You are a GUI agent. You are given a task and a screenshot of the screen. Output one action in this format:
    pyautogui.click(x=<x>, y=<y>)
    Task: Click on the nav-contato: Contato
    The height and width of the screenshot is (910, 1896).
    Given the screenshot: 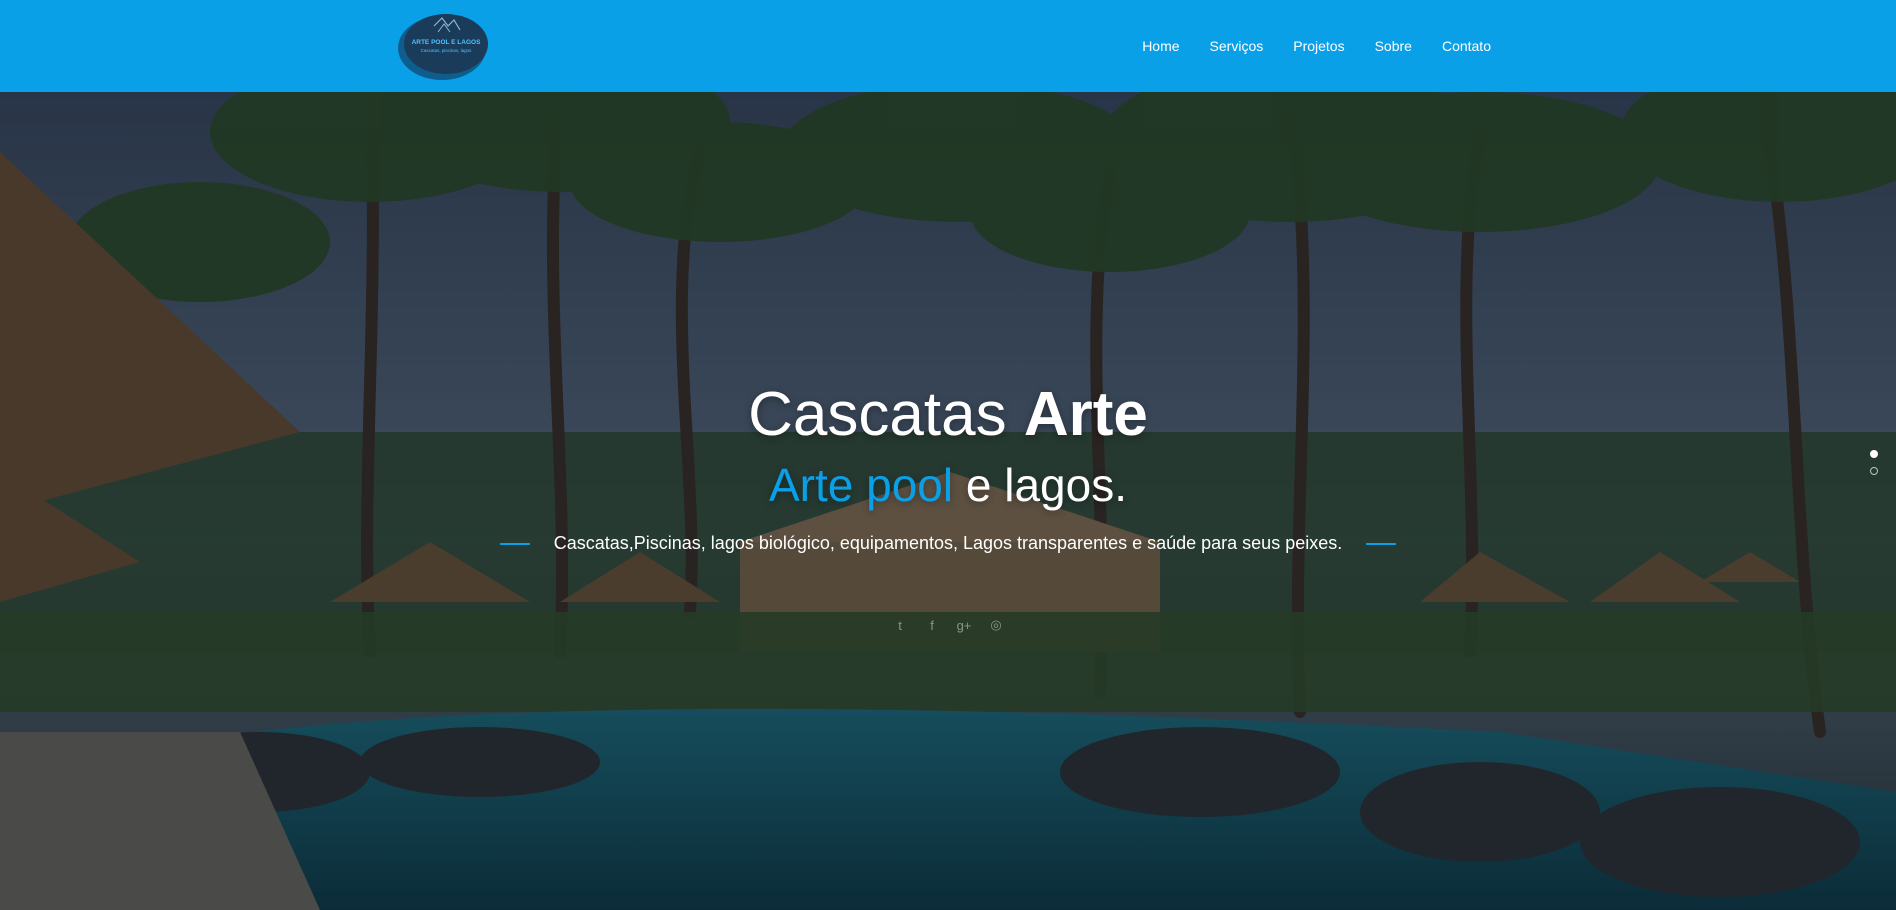 What is the action you would take?
    pyautogui.click(x=1466, y=46)
    